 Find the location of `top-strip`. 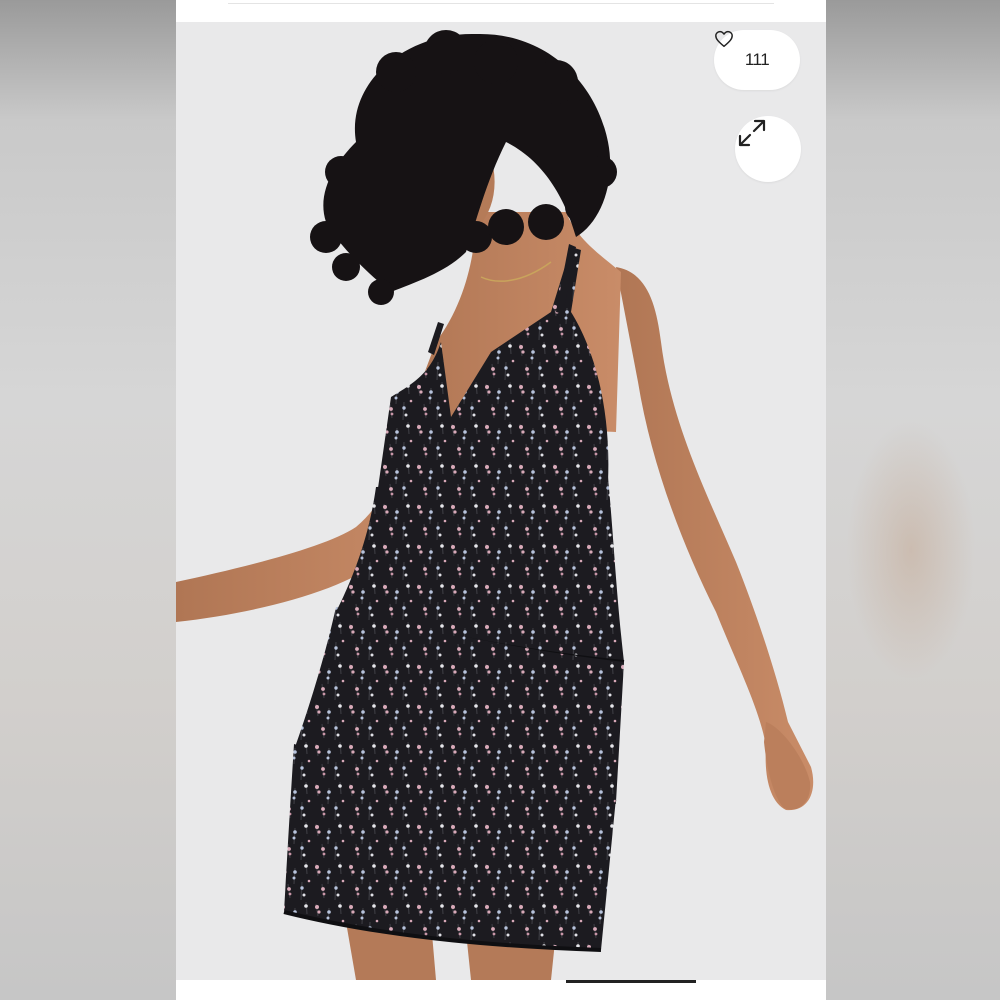

top-strip is located at coordinates (501, 11).